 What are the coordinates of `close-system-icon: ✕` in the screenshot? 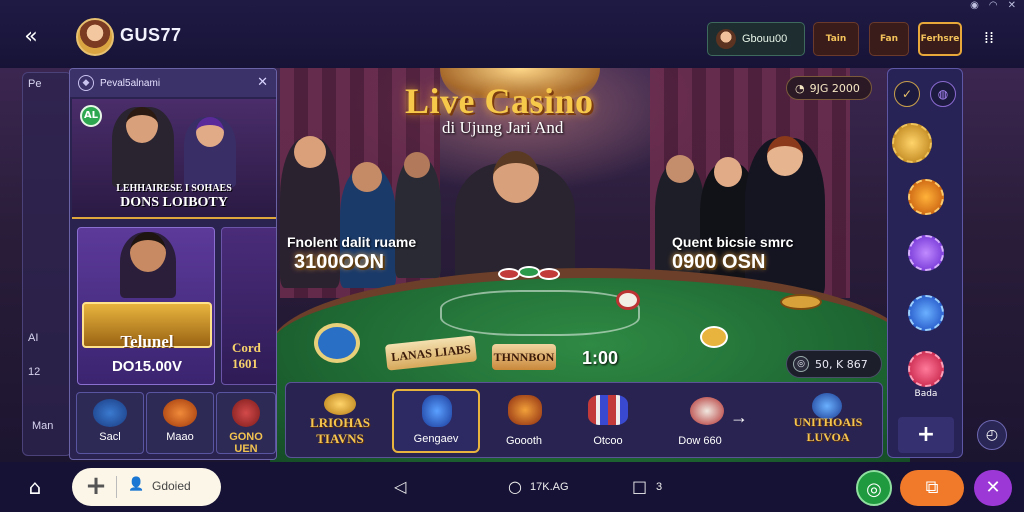 It's located at (1012, 6).